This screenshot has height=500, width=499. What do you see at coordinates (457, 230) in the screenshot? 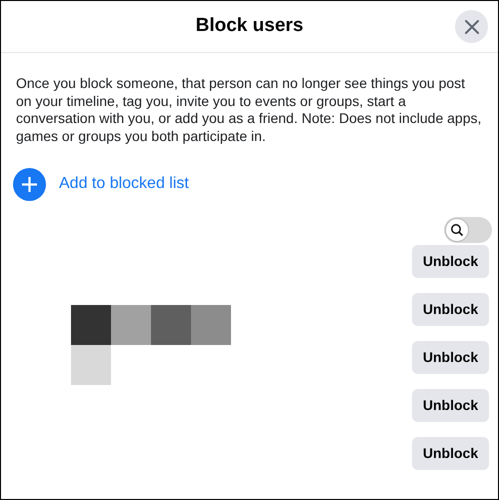
I see `search-icon` at bounding box center [457, 230].